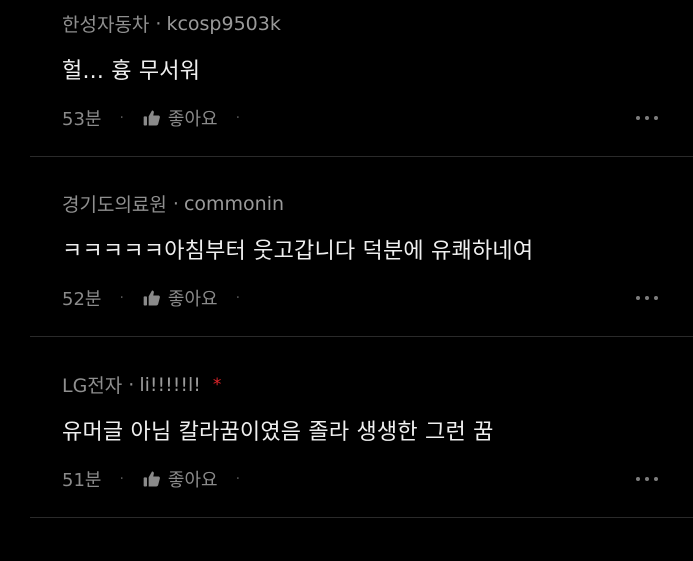 The image size is (693, 561). What do you see at coordinates (278, 432) in the screenshot?
I see `comment-text: 유머글 아님 칼라꿈이였음 졸라 생생한 그런 꿈` at bounding box center [278, 432].